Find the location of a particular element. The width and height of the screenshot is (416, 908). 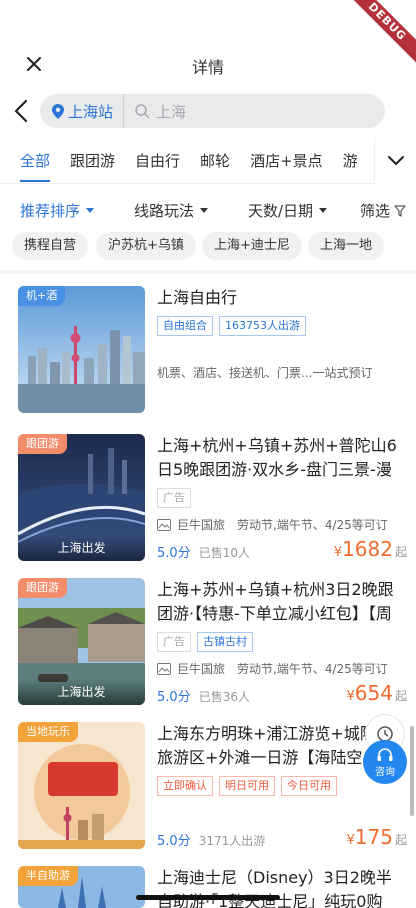

section-divider is located at coordinates (208, 272).